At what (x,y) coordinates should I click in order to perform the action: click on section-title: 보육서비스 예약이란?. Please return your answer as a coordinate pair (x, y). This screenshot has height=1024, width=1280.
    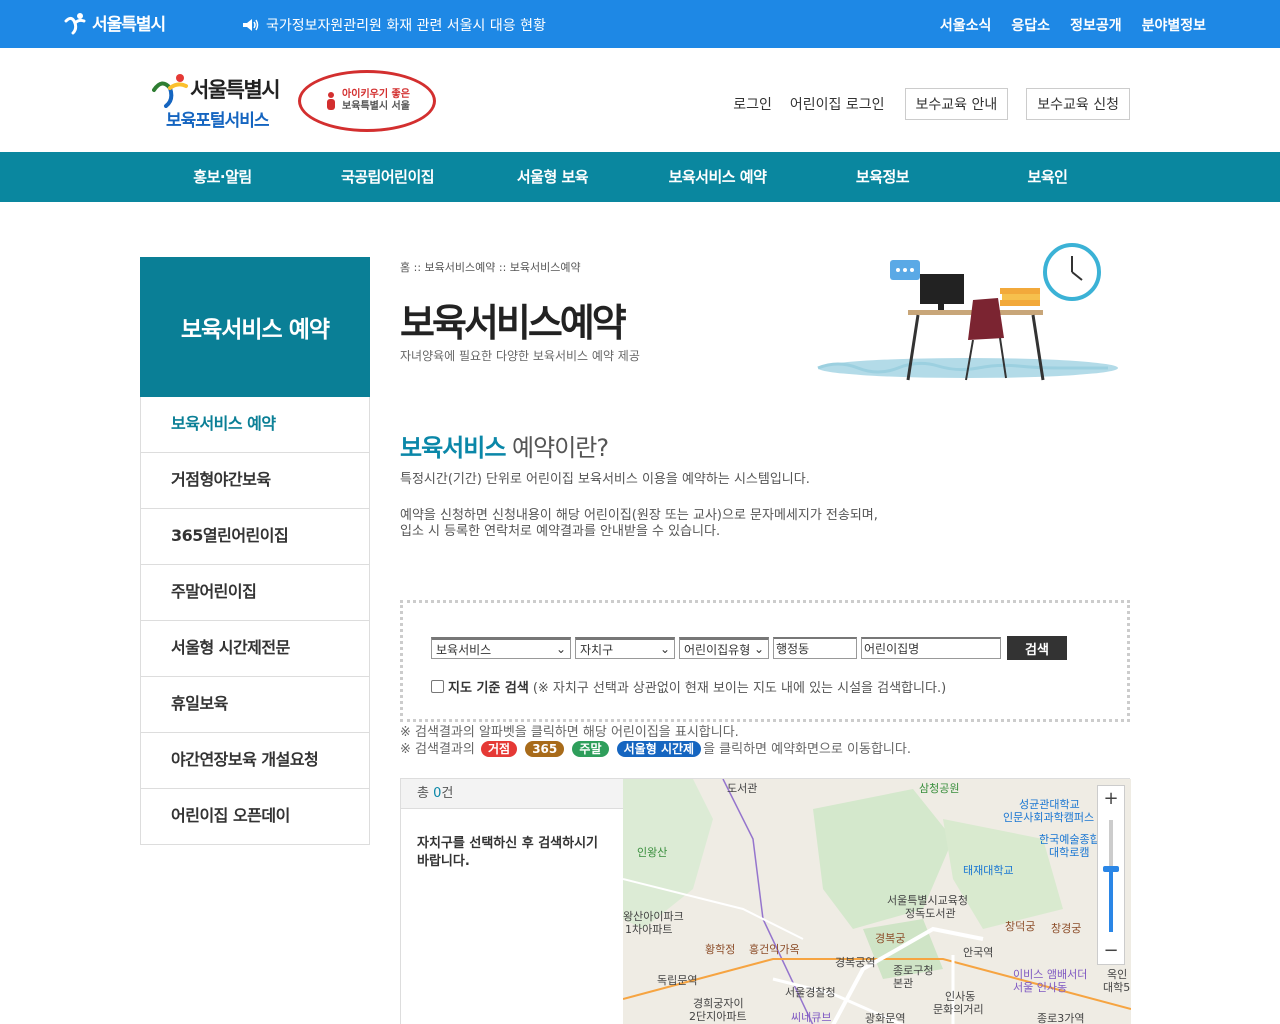
    Looking at the image, I should click on (504, 445).